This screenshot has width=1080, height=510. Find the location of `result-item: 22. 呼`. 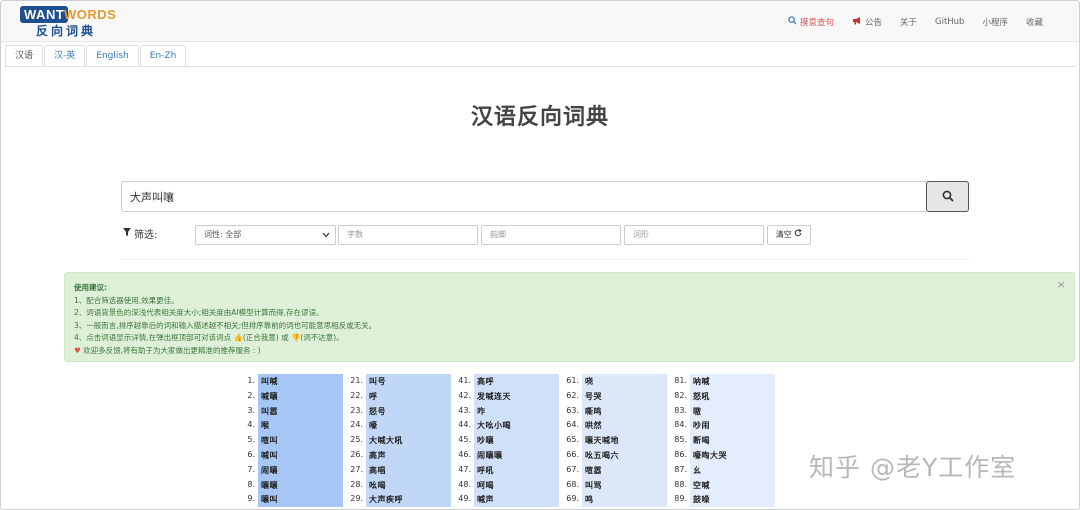

result-item: 22. 呼 is located at coordinates (398, 396).